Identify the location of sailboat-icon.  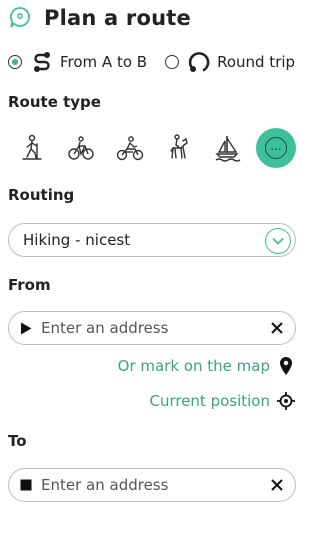
(228, 148).